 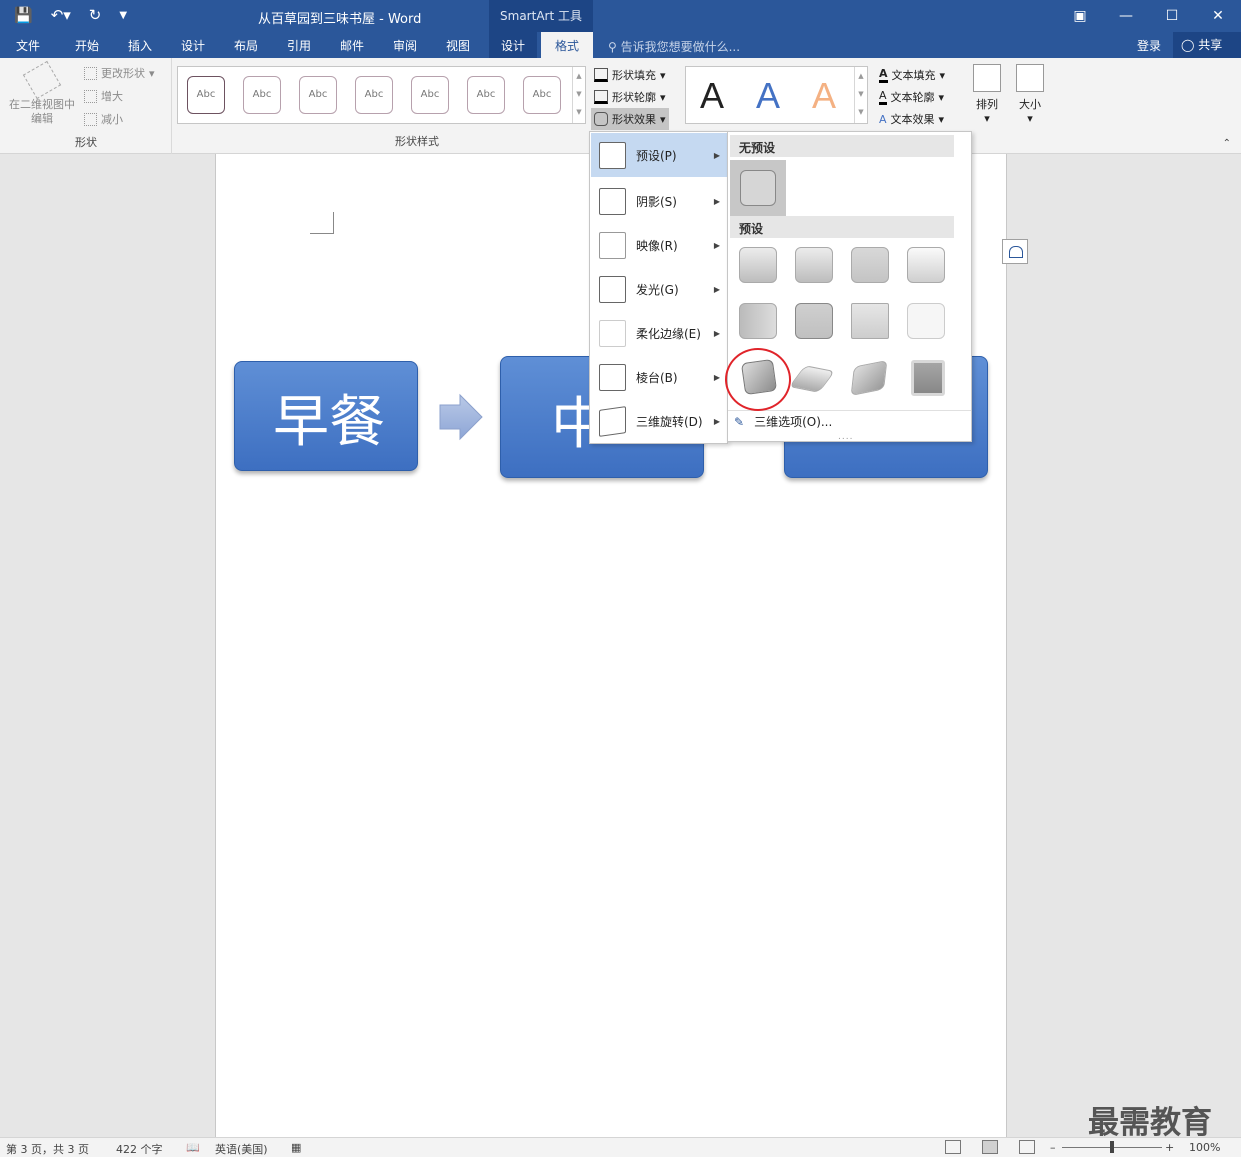 I want to click on style-swatch-7: Abc, so click(x=542, y=95).